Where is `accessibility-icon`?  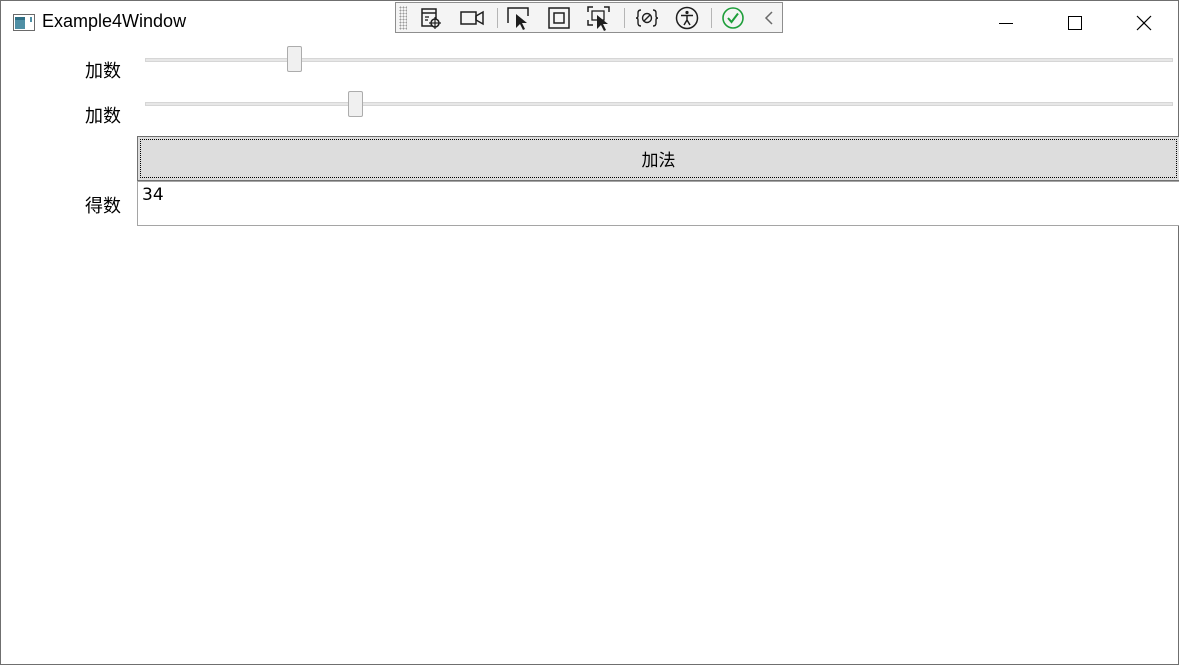
accessibility-icon is located at coordinates (687, 18).